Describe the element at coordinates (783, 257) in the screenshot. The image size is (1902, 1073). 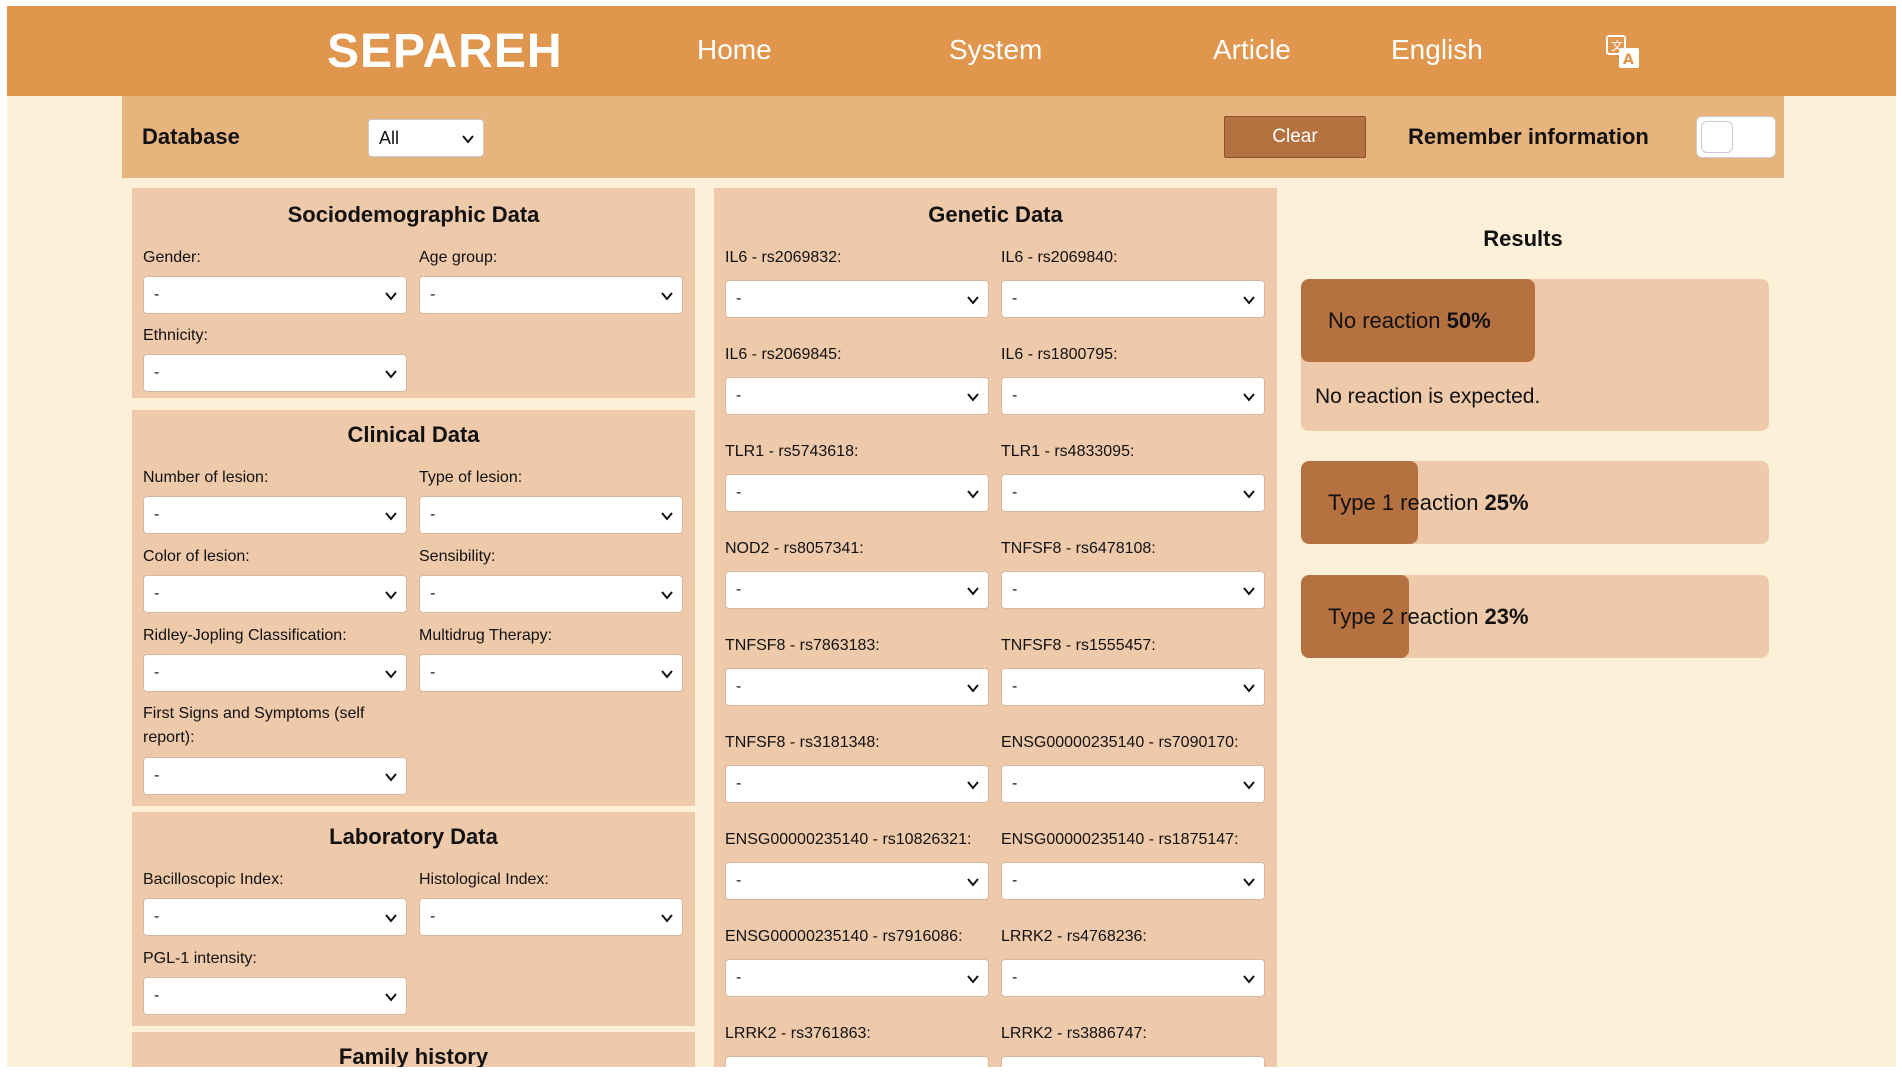
I see `genetic-field-label: IL6 - rs2069832:` at that location.